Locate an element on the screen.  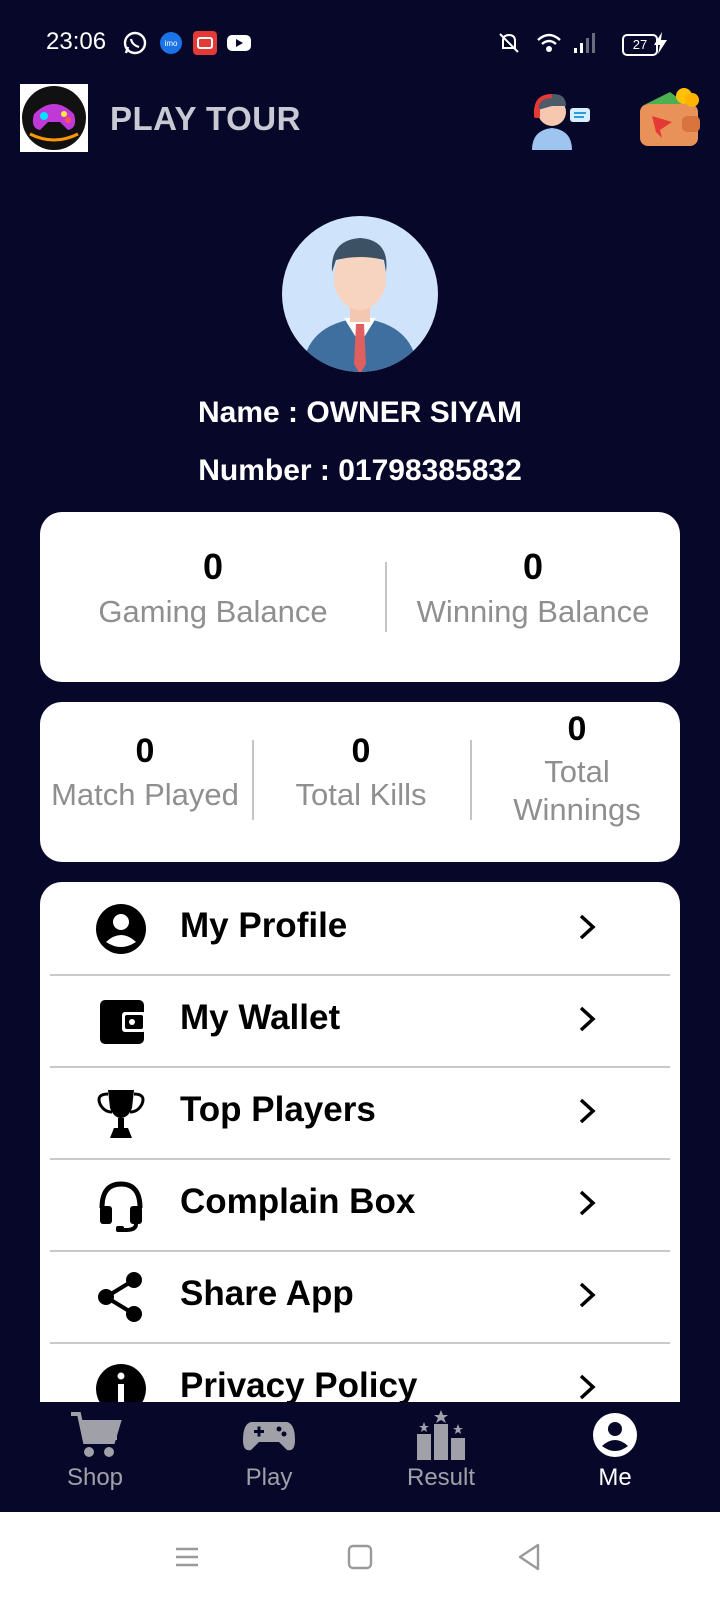
total-kills-label: Total Kills is located at coordinates (361, 794).